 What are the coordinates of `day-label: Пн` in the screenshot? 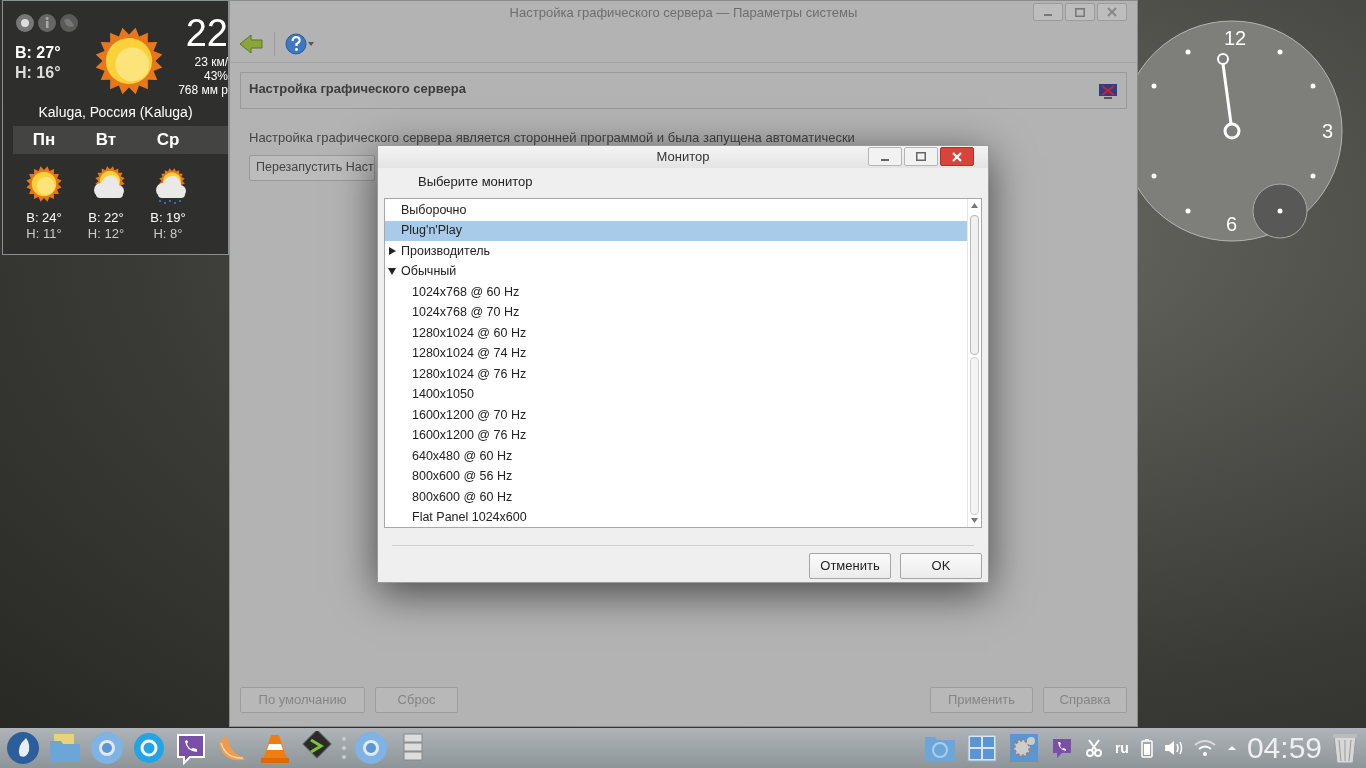 It's located at (44, 140).